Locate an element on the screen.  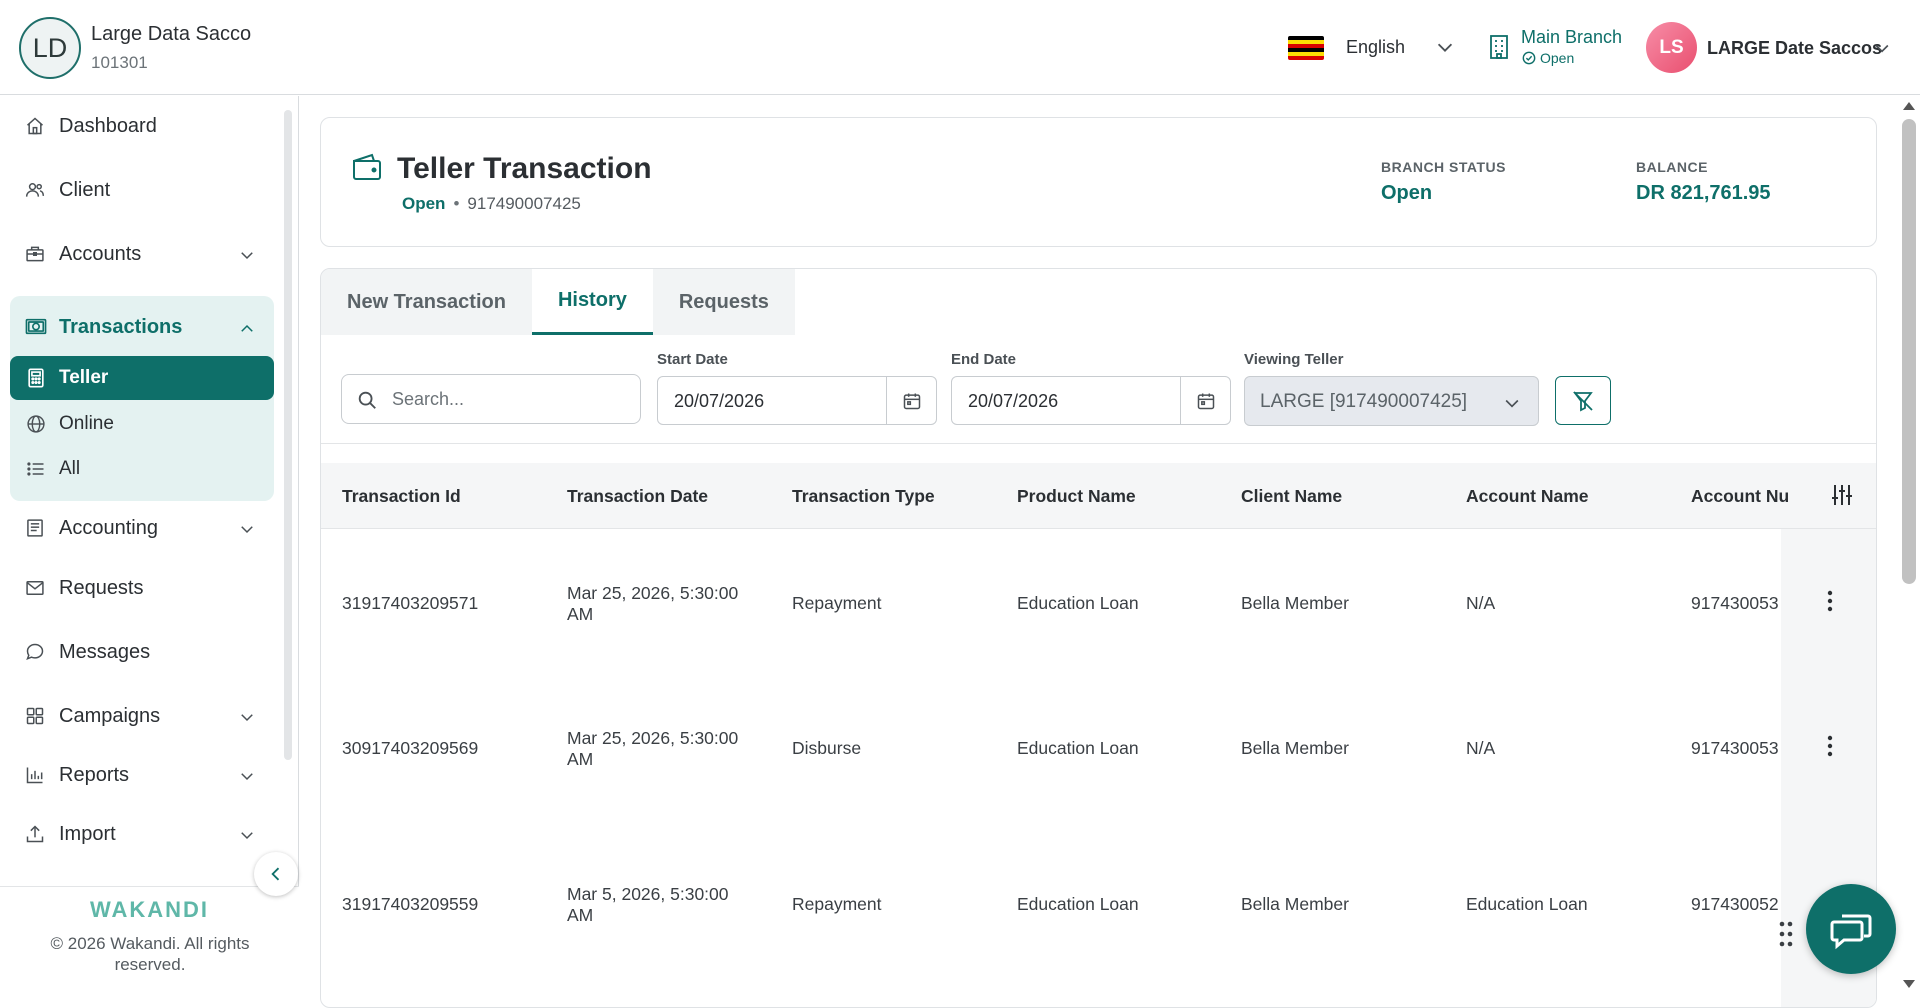
search-input is located at coordinates (507, 399).